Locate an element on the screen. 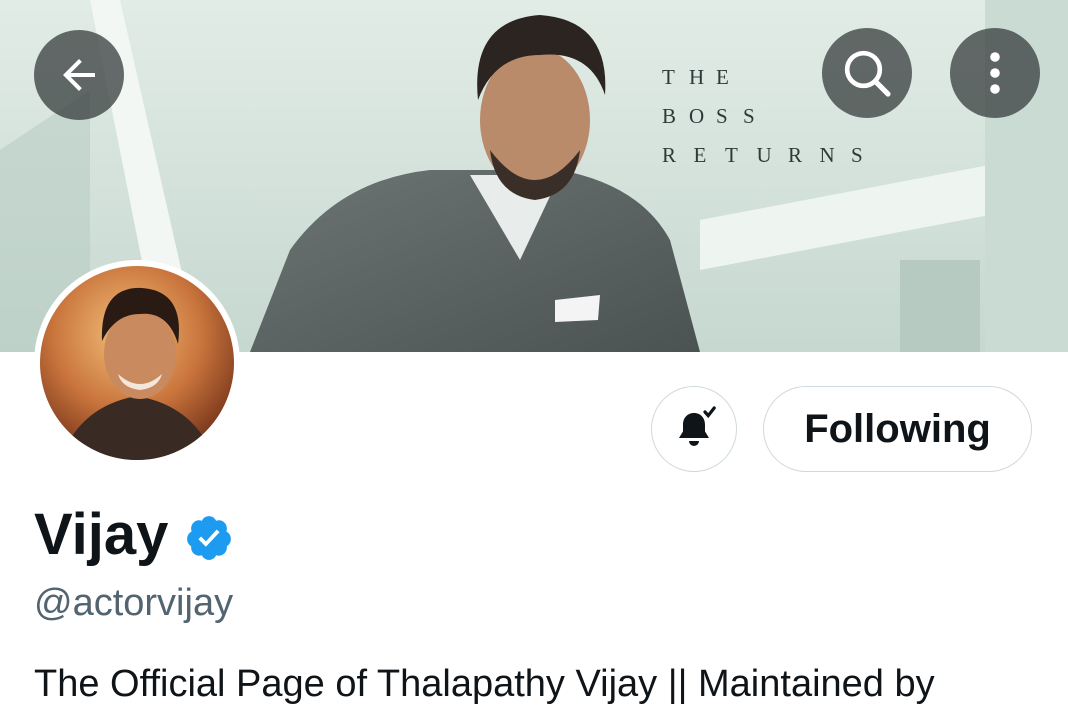 This screenshot has height=708, width=1068. arrow-left-icon is located at coordinates (79, 75).